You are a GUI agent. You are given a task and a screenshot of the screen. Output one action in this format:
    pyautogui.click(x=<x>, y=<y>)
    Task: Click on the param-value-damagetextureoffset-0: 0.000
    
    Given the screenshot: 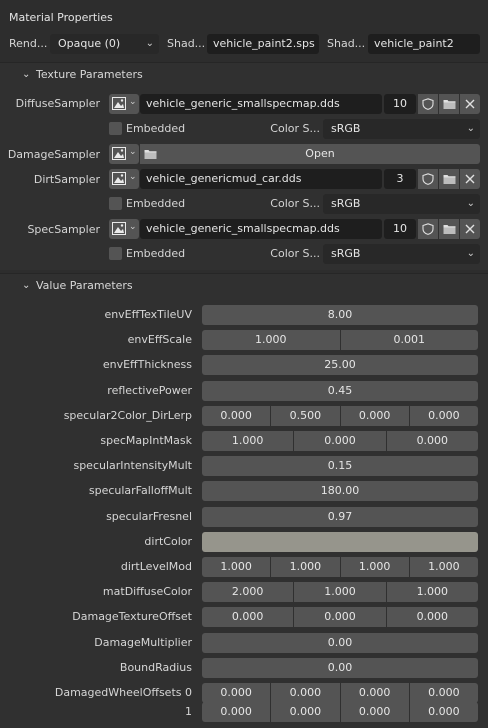 What is the action you would take?
    pyautogui.click(x=248, y=617)
    